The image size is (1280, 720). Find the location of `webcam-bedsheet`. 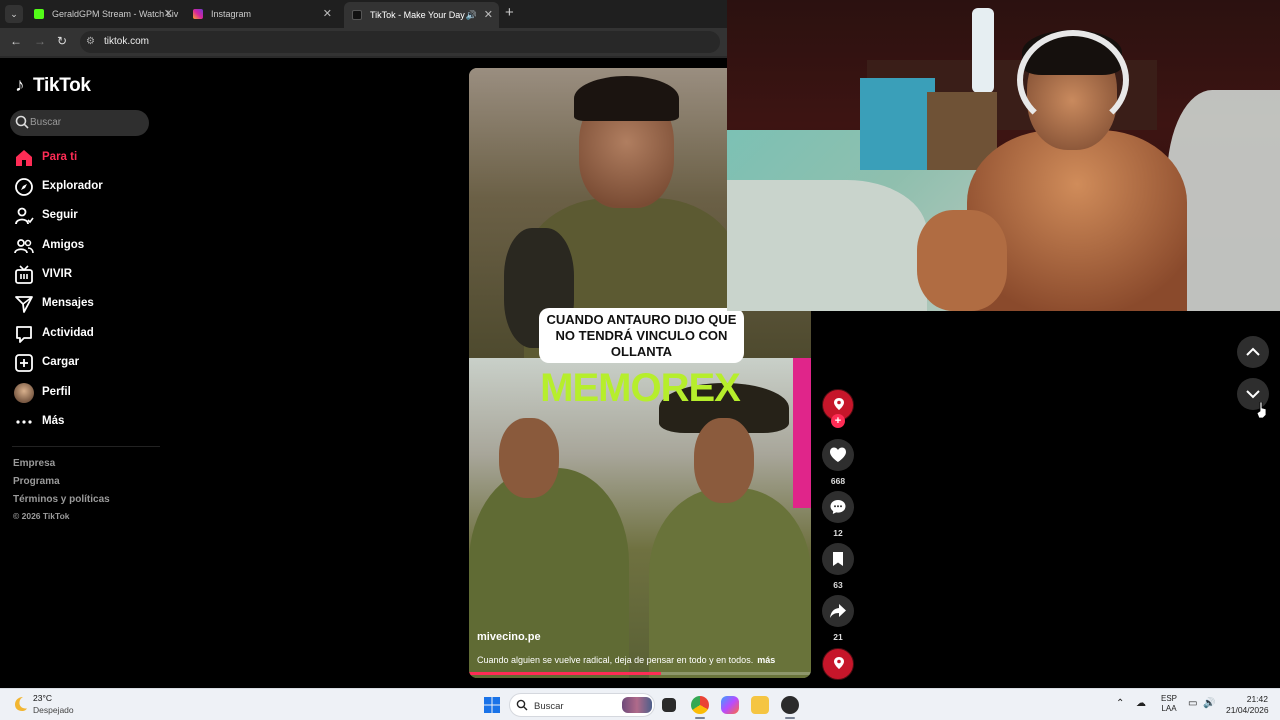

webcam-bedsheet is located at coordinates (827, 245).